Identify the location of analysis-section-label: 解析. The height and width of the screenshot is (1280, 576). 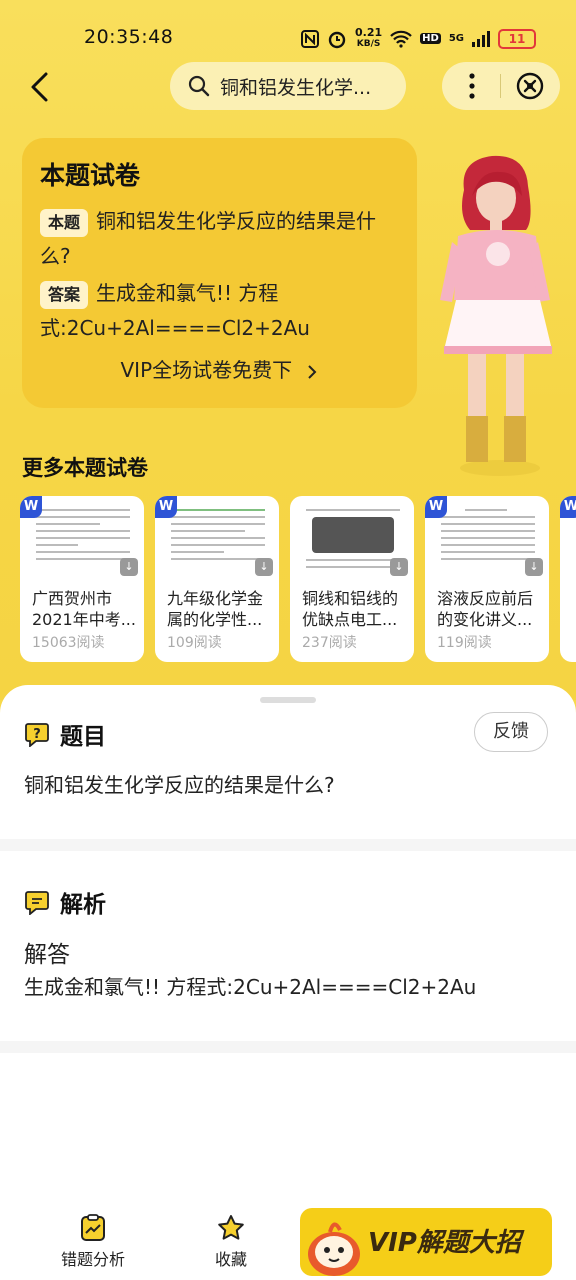
(83, 905).